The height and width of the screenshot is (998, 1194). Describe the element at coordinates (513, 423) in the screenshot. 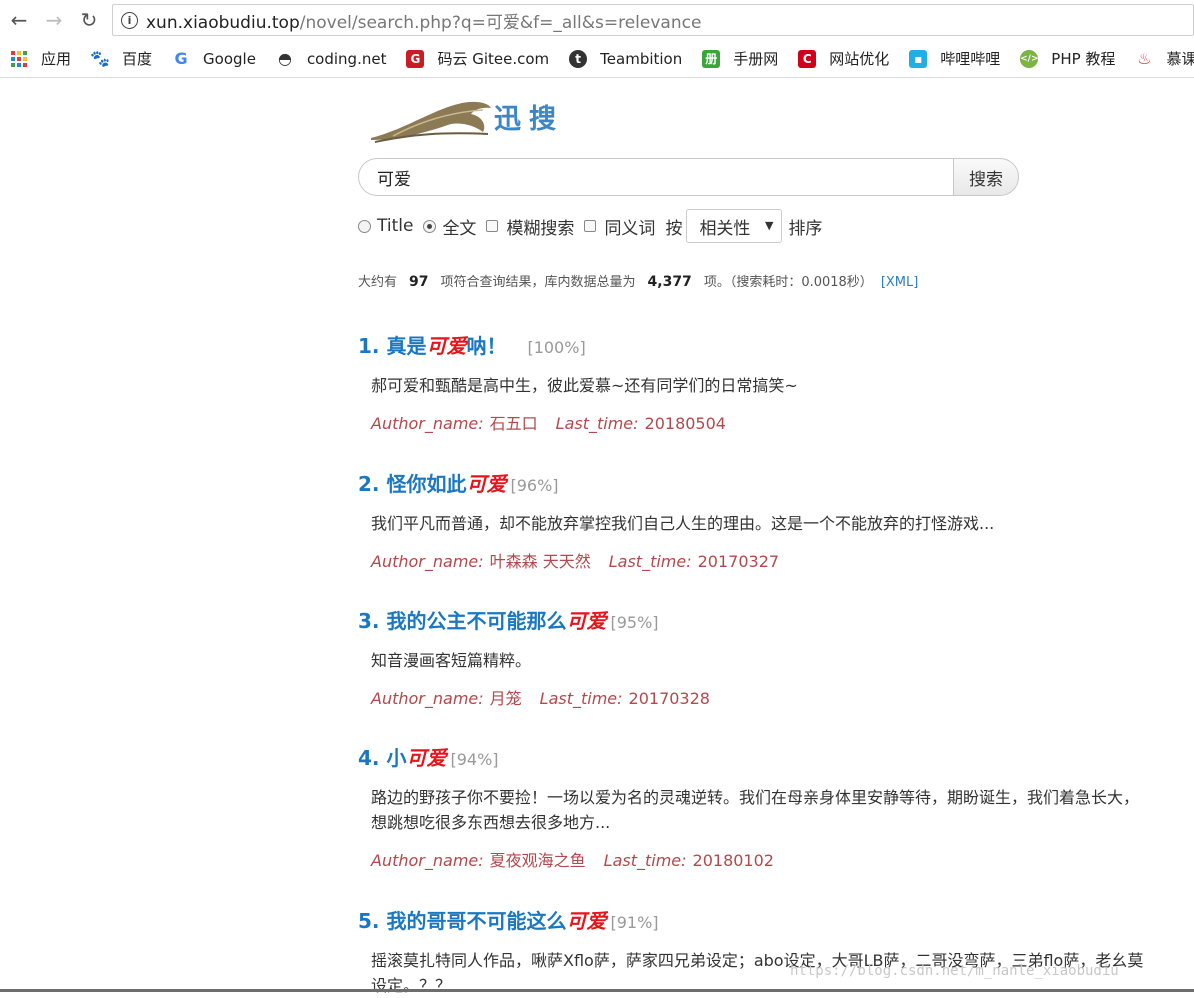

I see `author-value: 石五口` at that location.